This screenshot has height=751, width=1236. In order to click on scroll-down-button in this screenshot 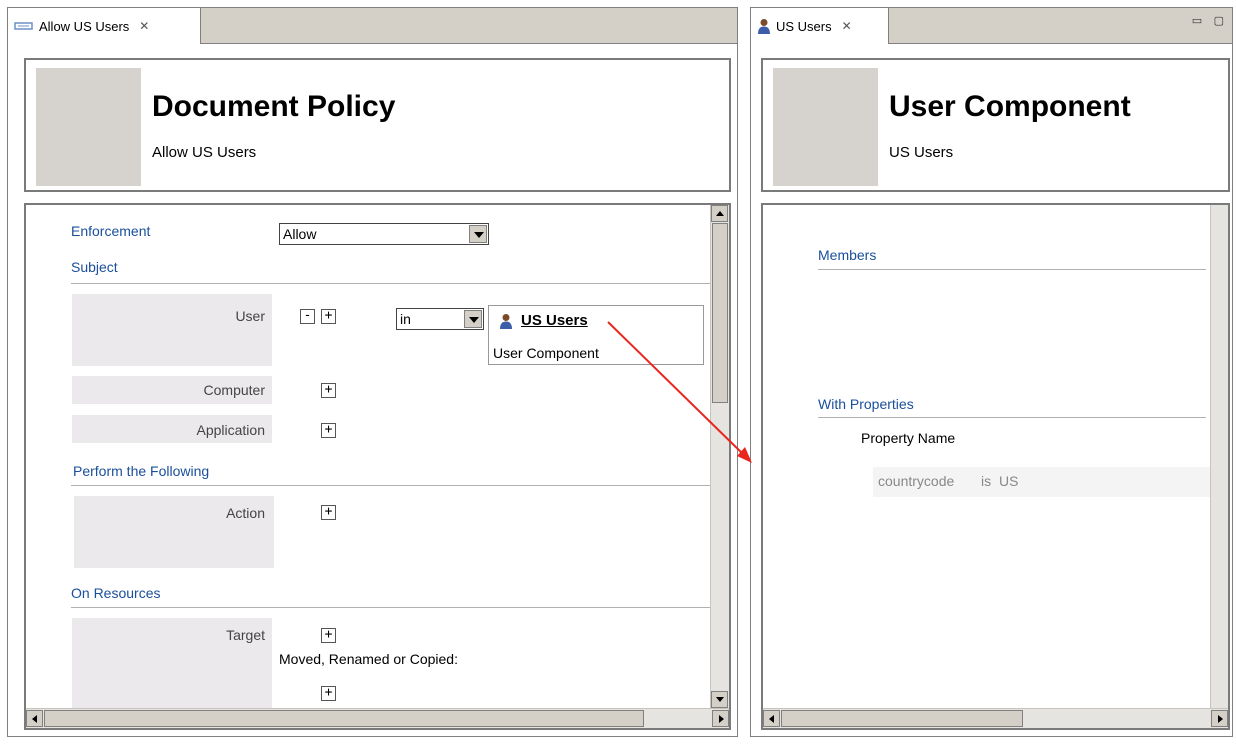, I will do `click(719, 699)`.